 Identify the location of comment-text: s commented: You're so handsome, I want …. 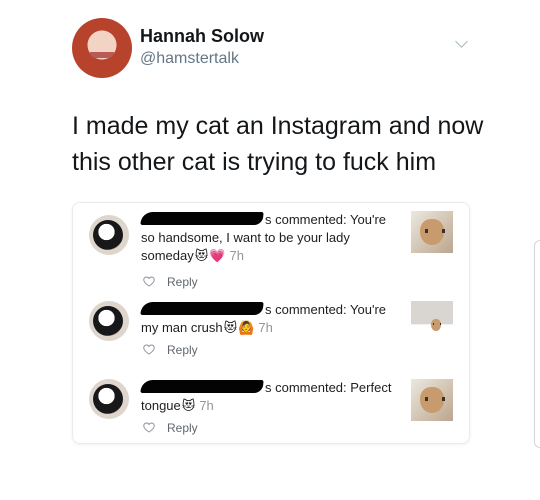
(268, 238).